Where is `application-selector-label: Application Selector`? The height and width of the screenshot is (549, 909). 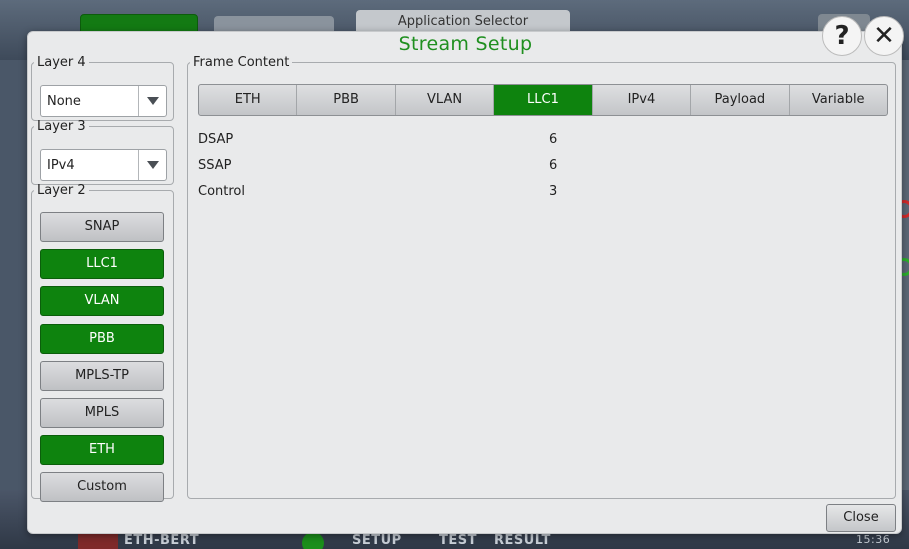 application-selector-label: Application Selector is located at coordinates (463, 21).